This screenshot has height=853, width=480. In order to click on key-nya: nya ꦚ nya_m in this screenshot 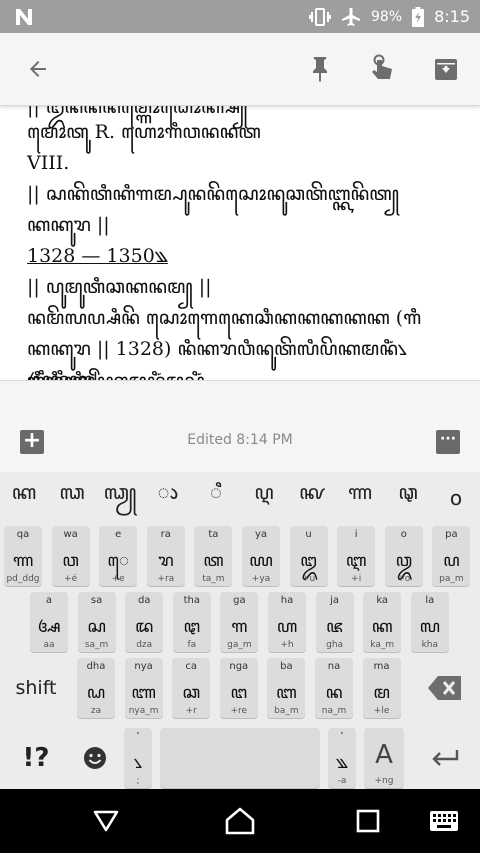, I will do `click(143, 688)`.